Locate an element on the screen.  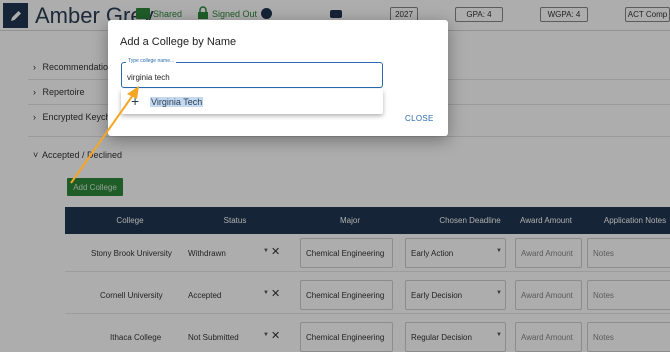
plus-icon: + is located at coordinates (135, 101).